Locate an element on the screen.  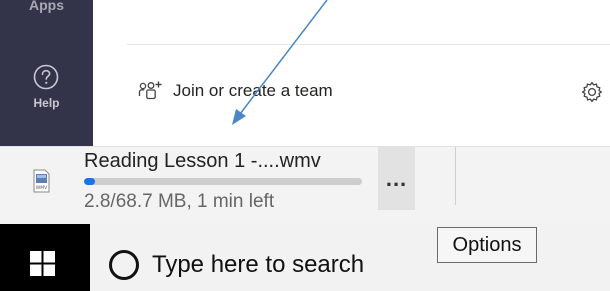
windows-logo-icon is located at coordinates (42, 263).